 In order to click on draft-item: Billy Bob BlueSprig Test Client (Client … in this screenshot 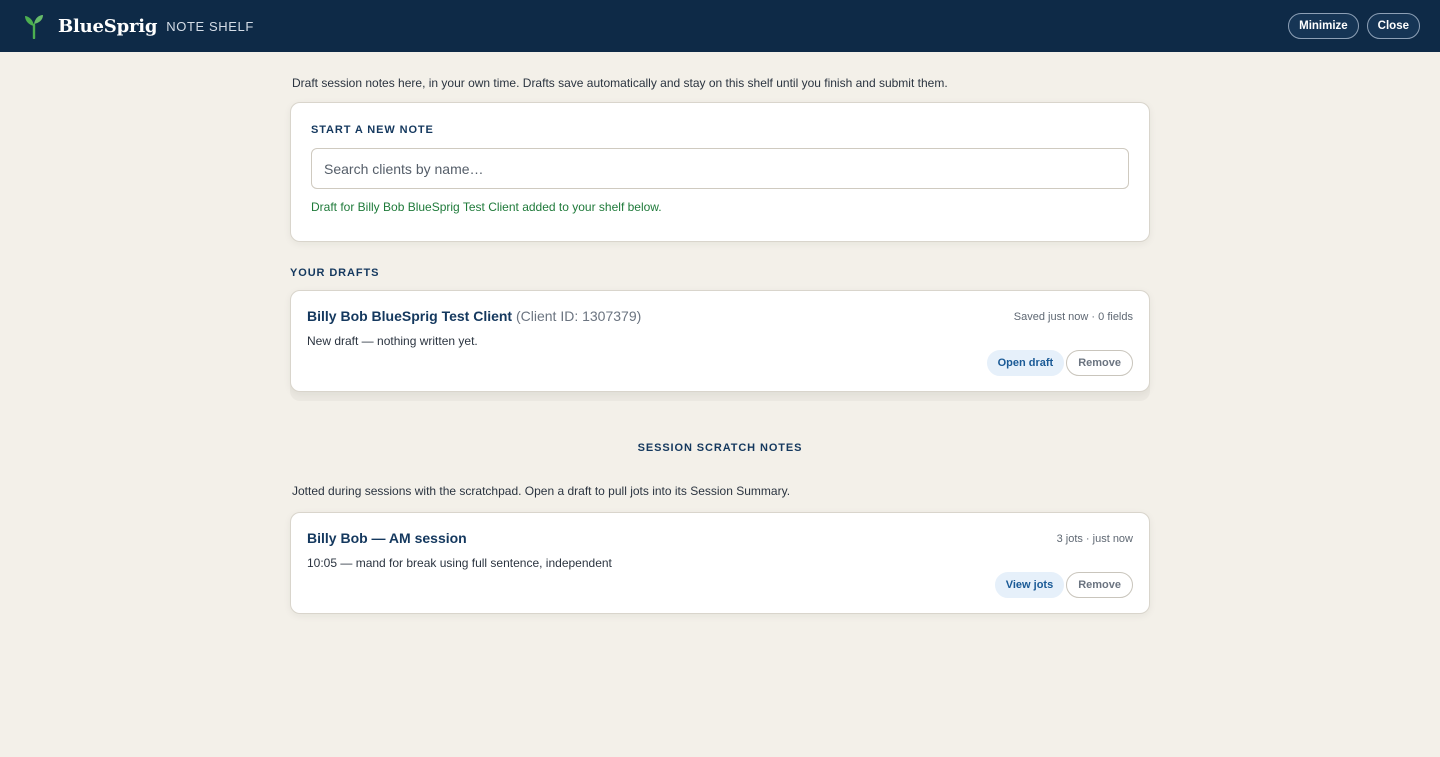, I will do `click(720, 341)`.